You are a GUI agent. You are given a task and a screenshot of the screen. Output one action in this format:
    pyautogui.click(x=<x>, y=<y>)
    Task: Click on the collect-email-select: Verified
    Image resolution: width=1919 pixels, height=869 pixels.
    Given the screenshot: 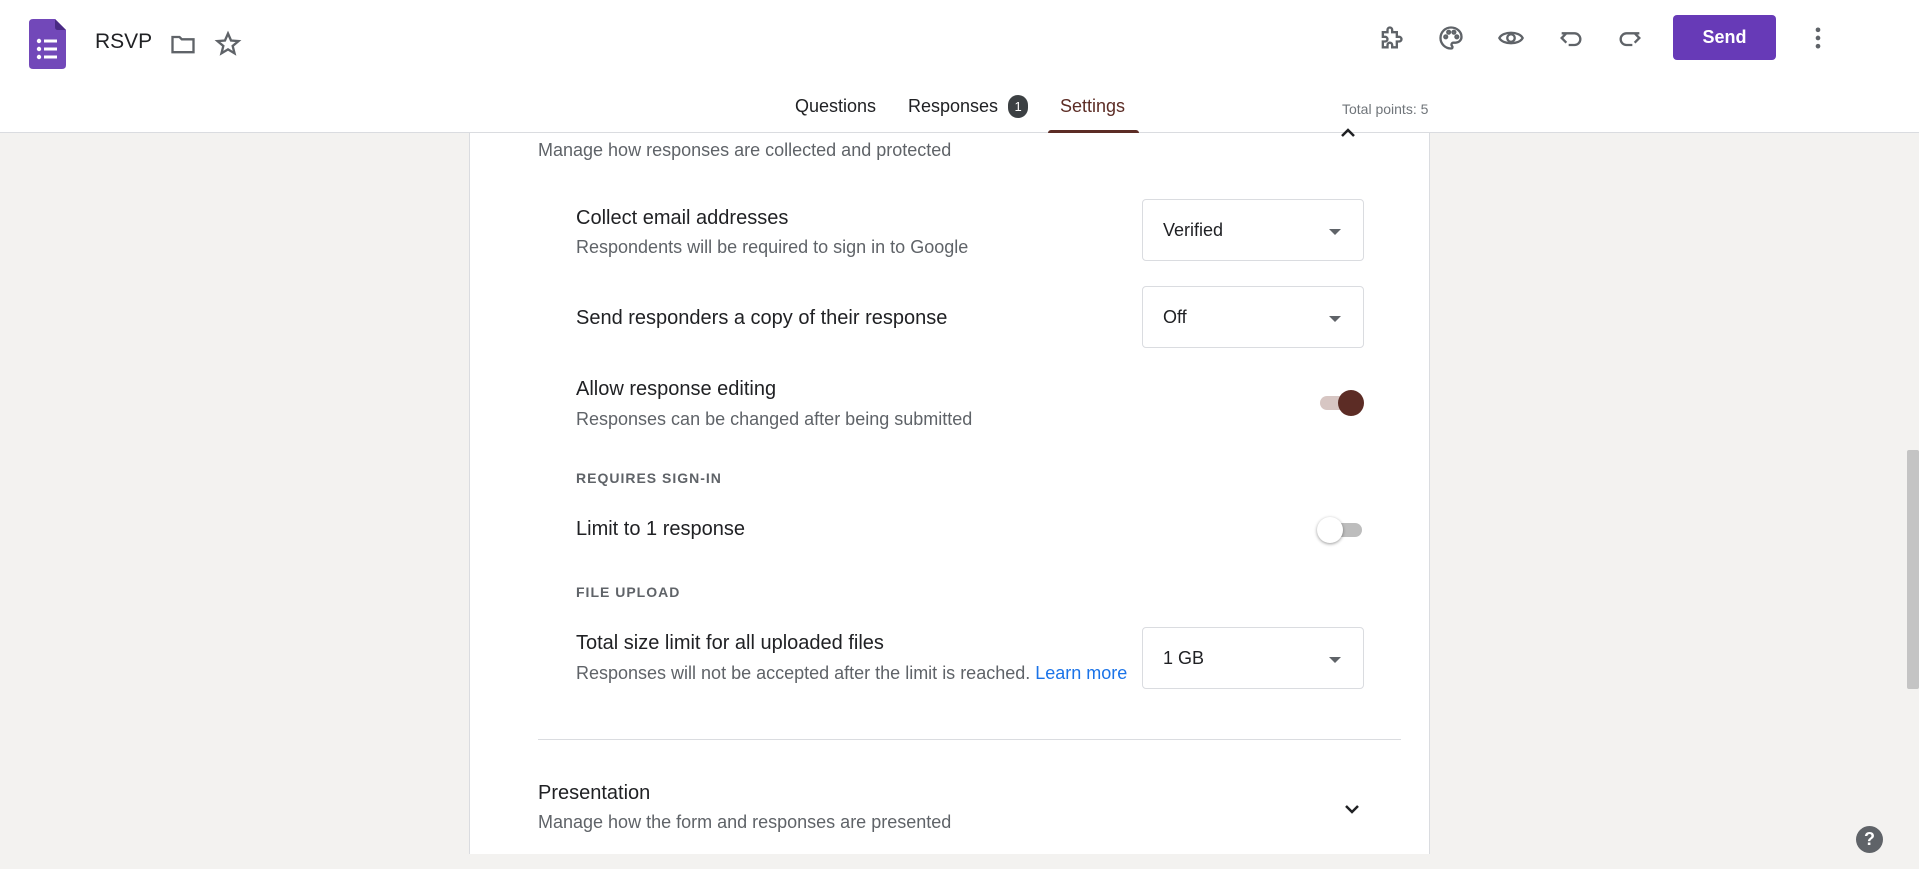 What is the action you would take?
    pyautogui.click(x=1253, y=230)
    